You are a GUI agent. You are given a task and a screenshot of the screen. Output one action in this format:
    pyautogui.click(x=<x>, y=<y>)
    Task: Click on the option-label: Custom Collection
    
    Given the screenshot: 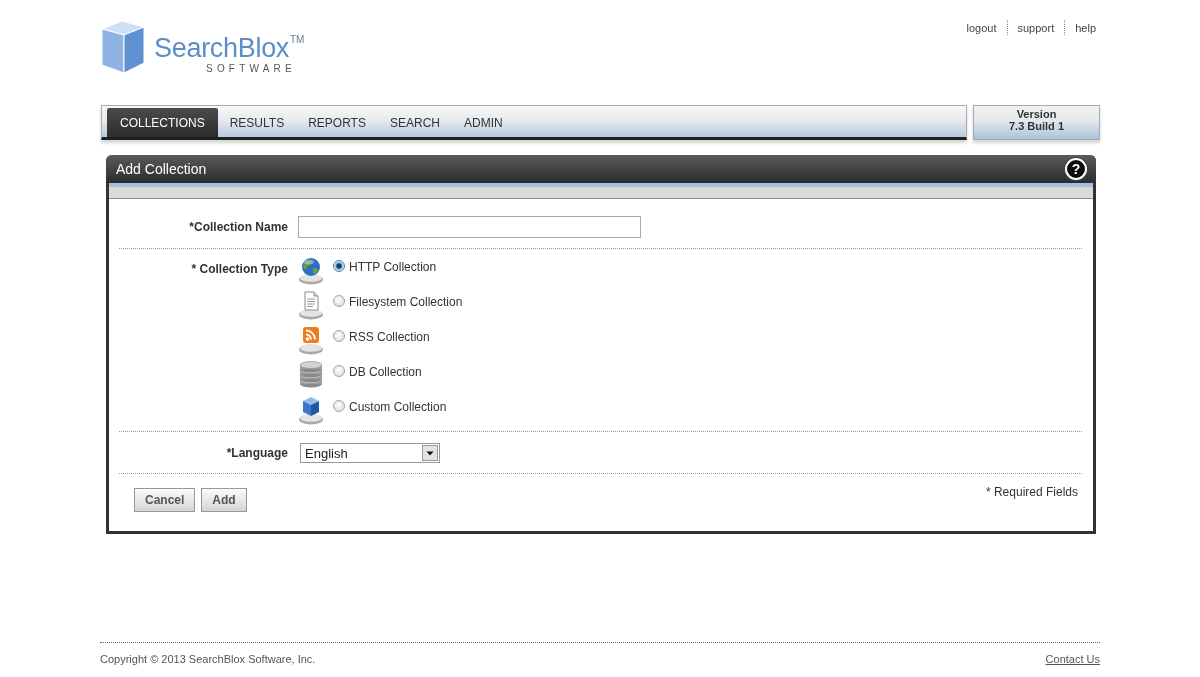 What is the action you would take?
    pyautogui.click(x=398, y=406)
    